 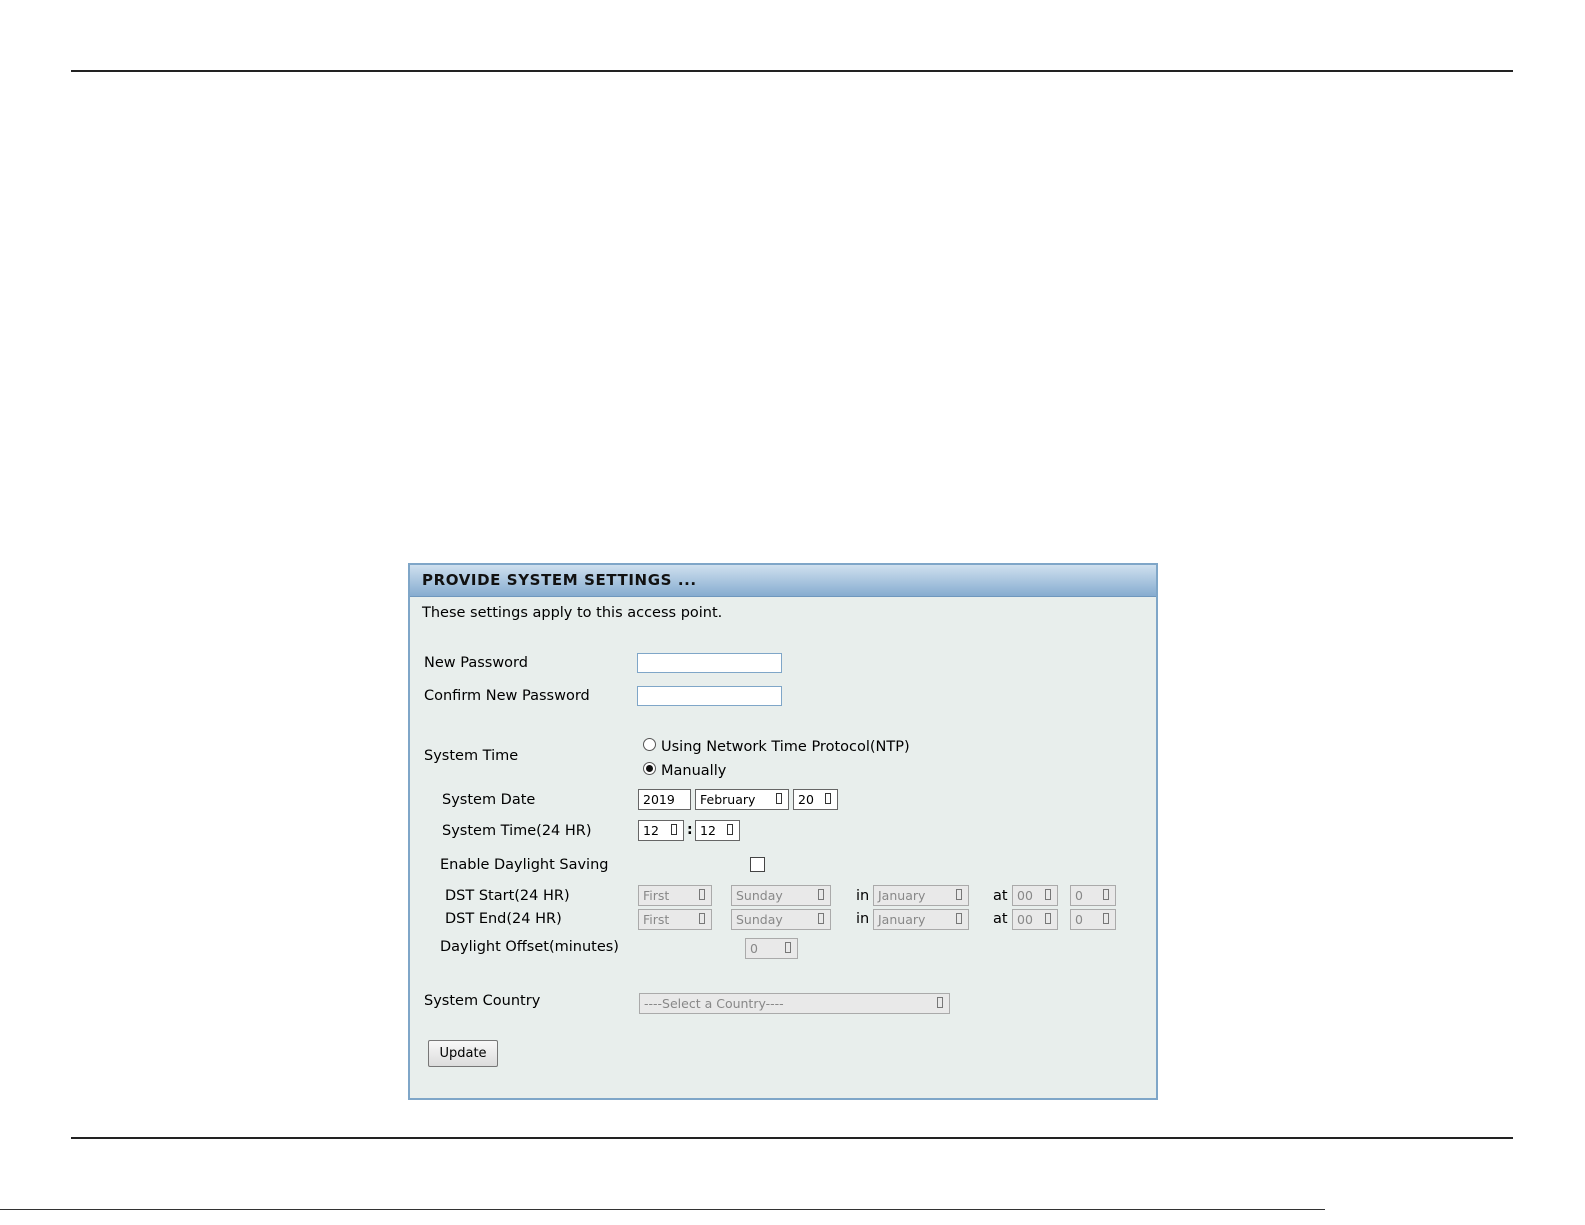 What do you see at coordinates (863, 919) in the screenshot?
I see `dst-end-in-label: in` at bounding box center [863, 919].